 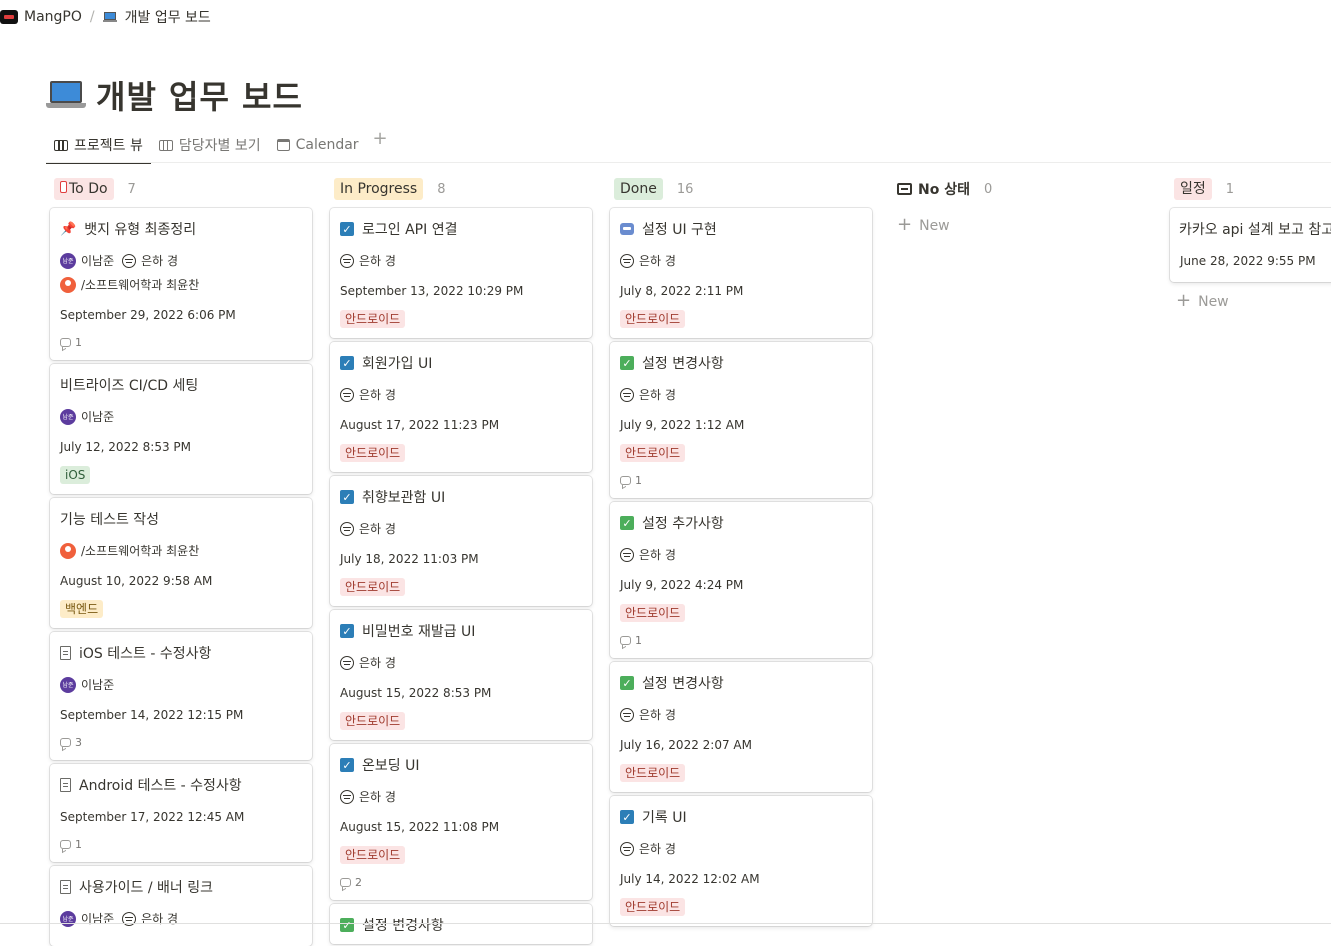 I want to click on column-header: In Progress 8, so click(x=463, y=189).